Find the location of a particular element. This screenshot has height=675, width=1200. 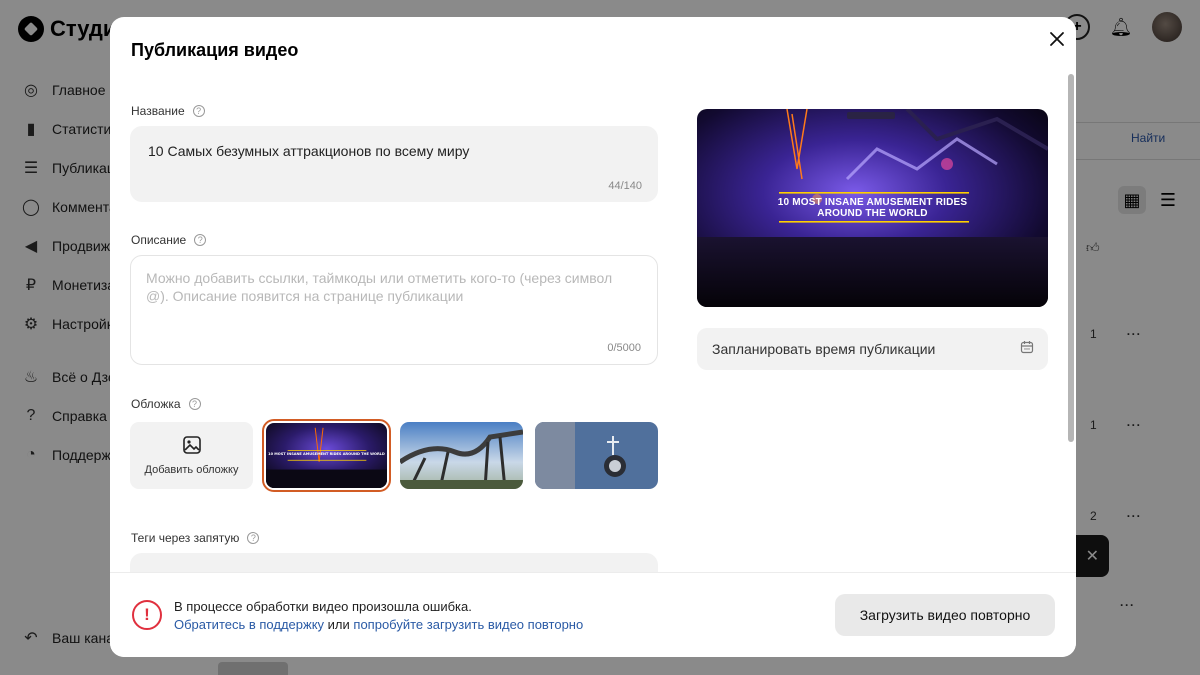

rollercoaster-thumbnail-image is located at coordinates (461, 455).